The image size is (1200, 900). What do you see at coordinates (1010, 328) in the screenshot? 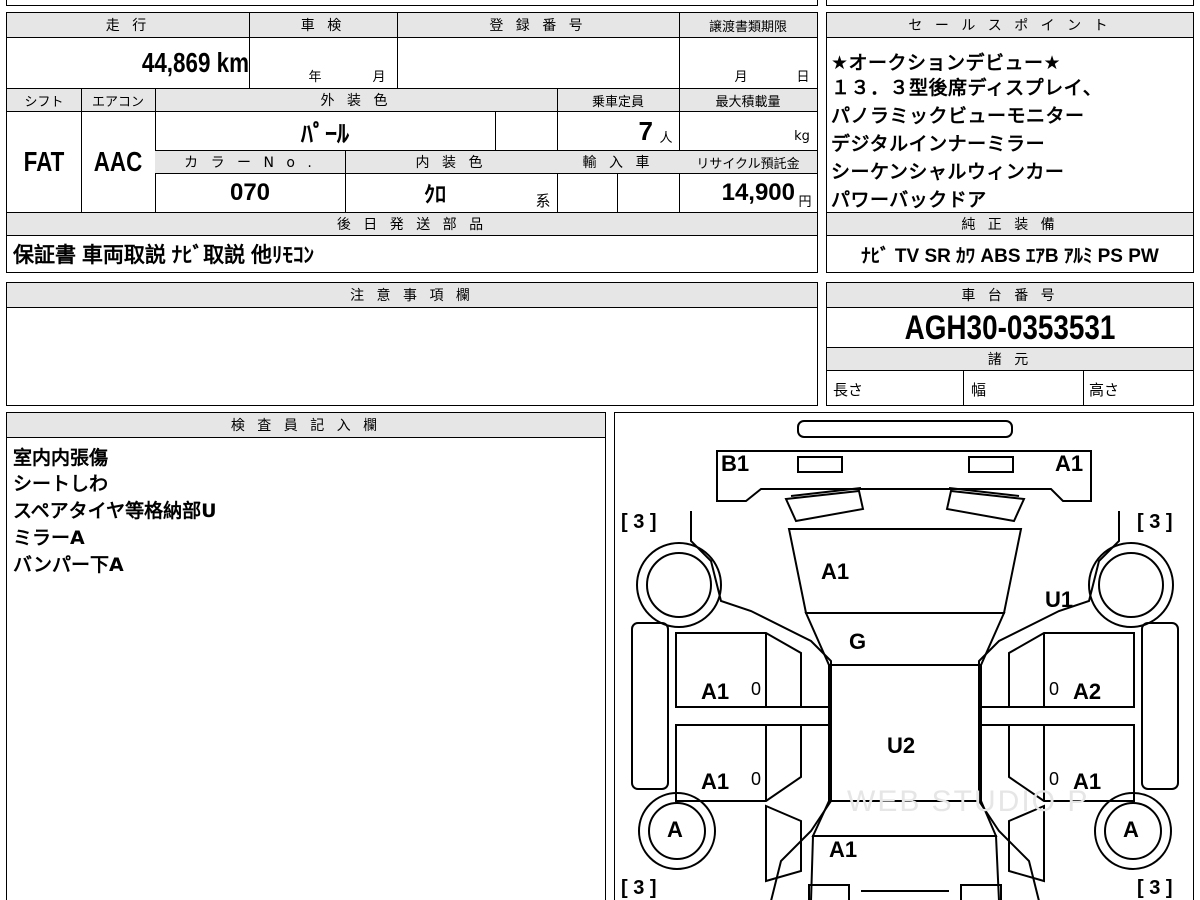
I see `chassis-number: AGH30-0353531` at bounding box center [1010, 328].